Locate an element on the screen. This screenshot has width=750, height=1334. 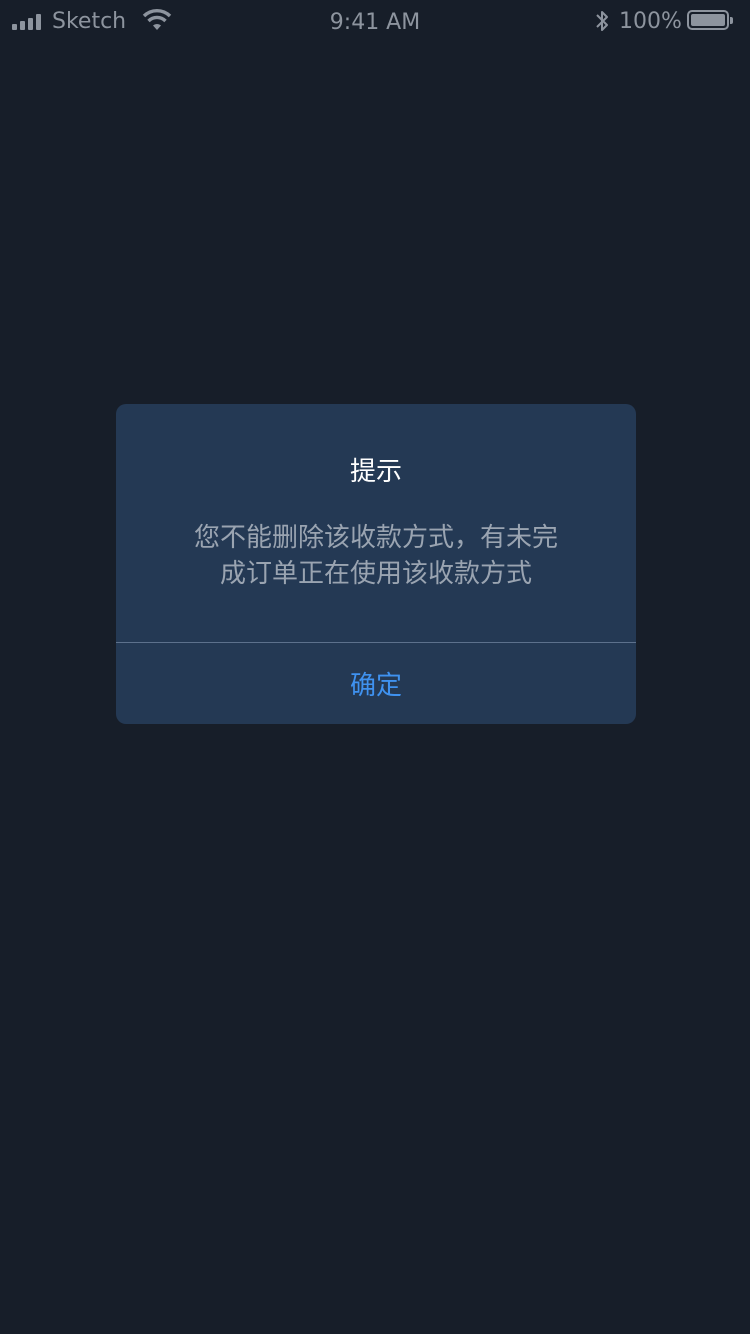
dialog-title: 提示 is located at coordinates (375, 472).